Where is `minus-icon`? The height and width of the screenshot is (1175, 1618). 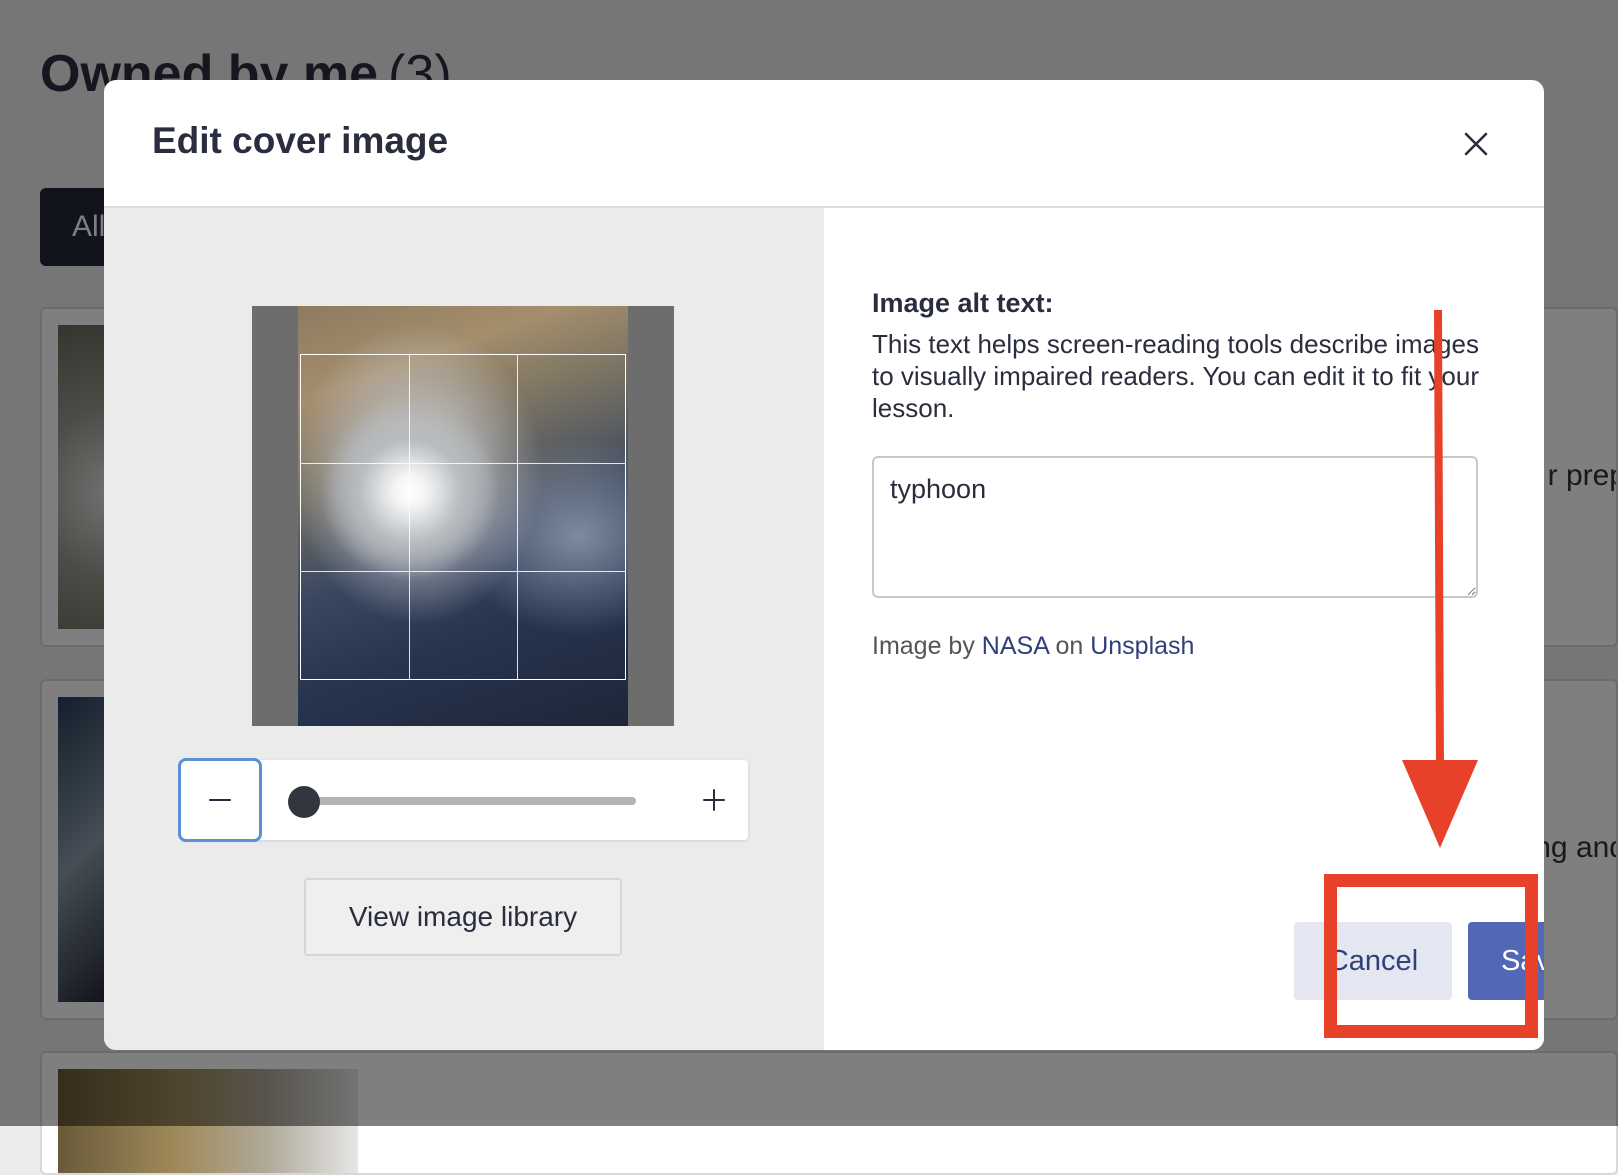 minus-icon is located at coordinates (220, 800).